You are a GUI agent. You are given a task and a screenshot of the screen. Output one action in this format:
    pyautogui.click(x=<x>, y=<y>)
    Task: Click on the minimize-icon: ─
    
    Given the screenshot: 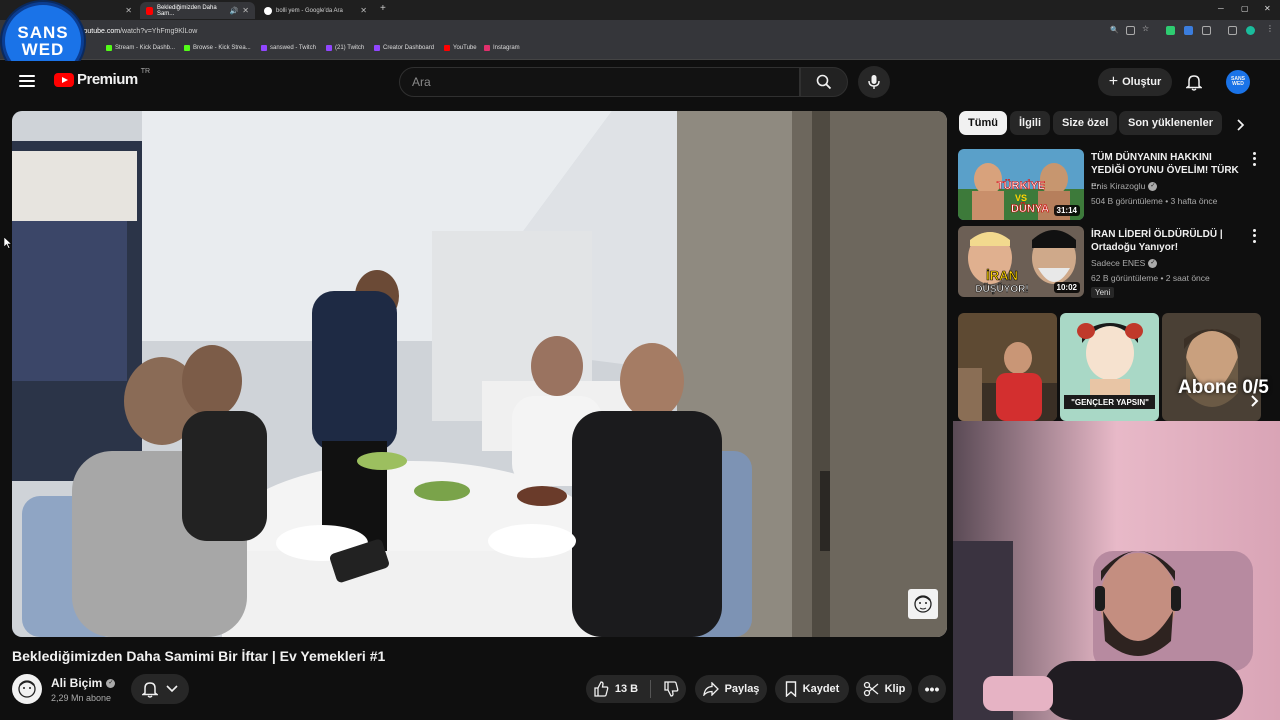 What is the action you would take?
    pyautogui.click(x=1221, y=8)
    